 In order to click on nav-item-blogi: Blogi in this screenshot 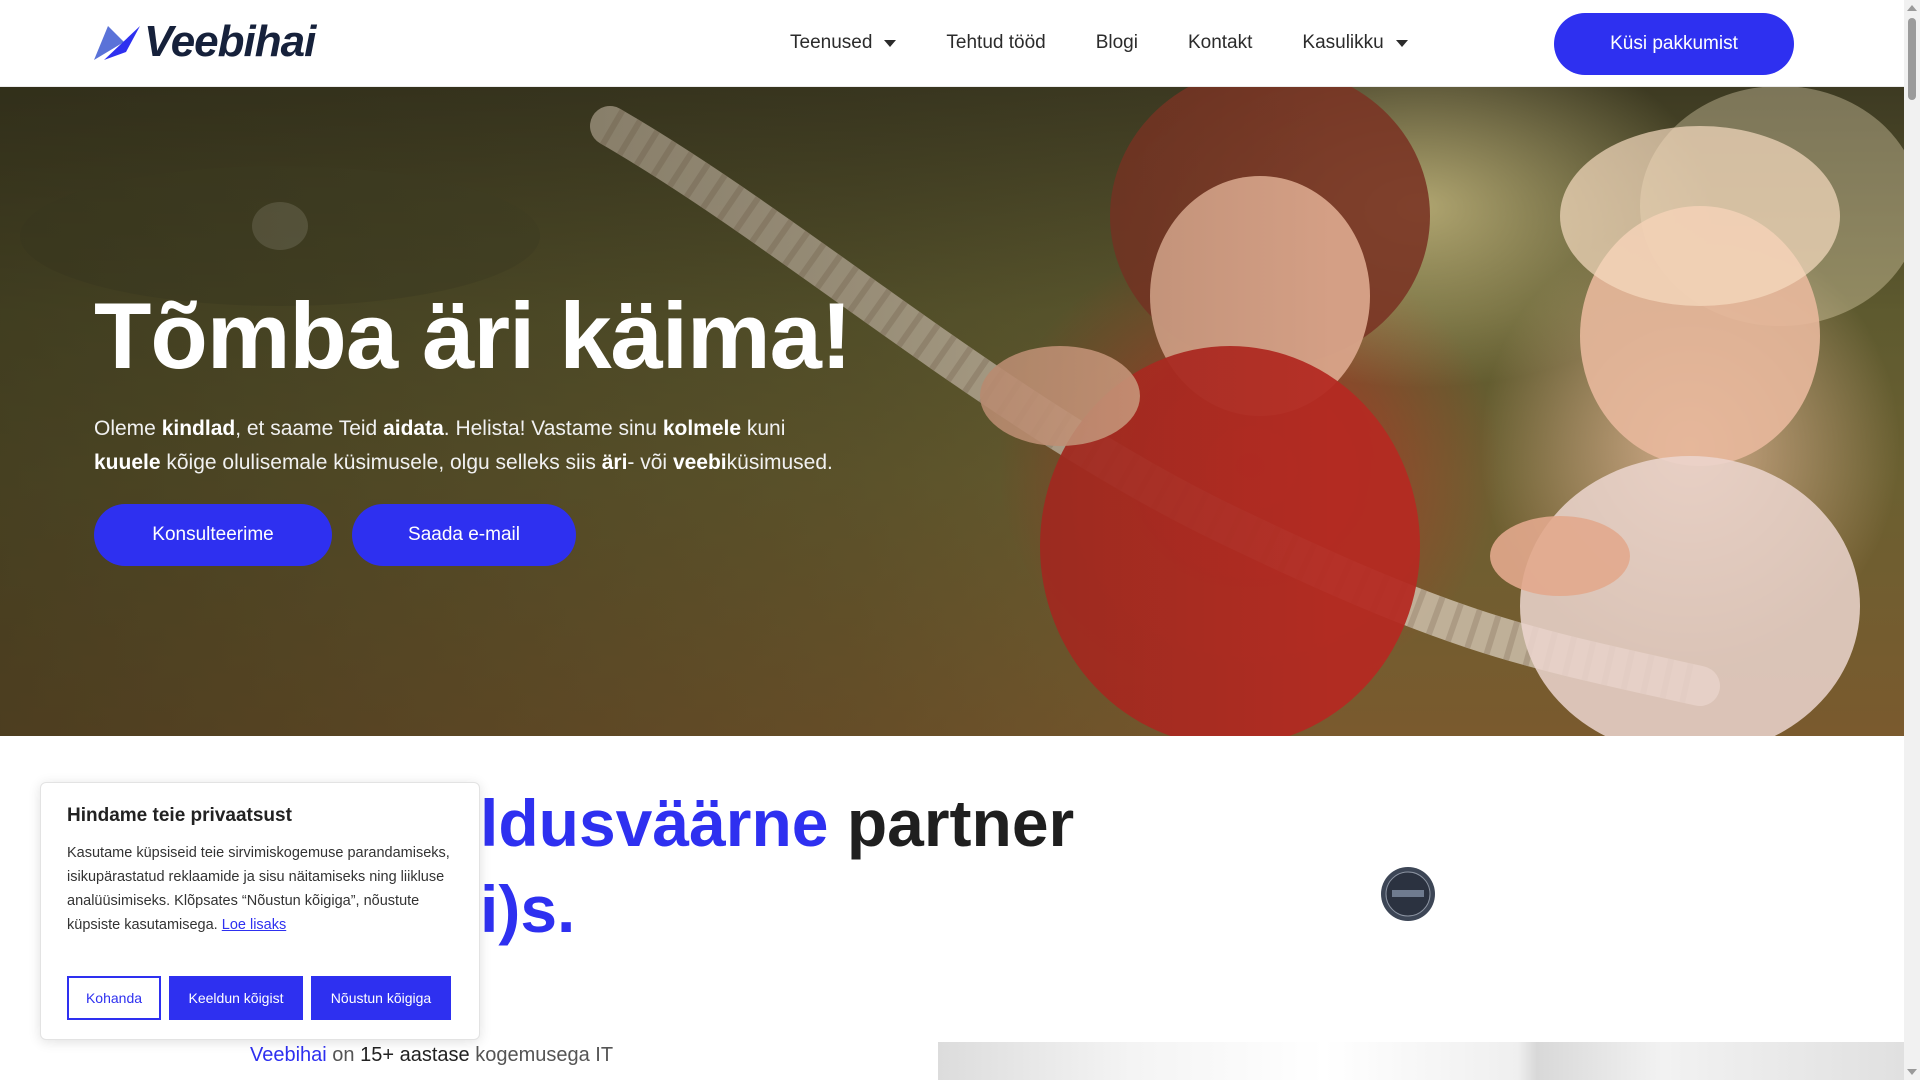, I will do `click(1117, 43)`.